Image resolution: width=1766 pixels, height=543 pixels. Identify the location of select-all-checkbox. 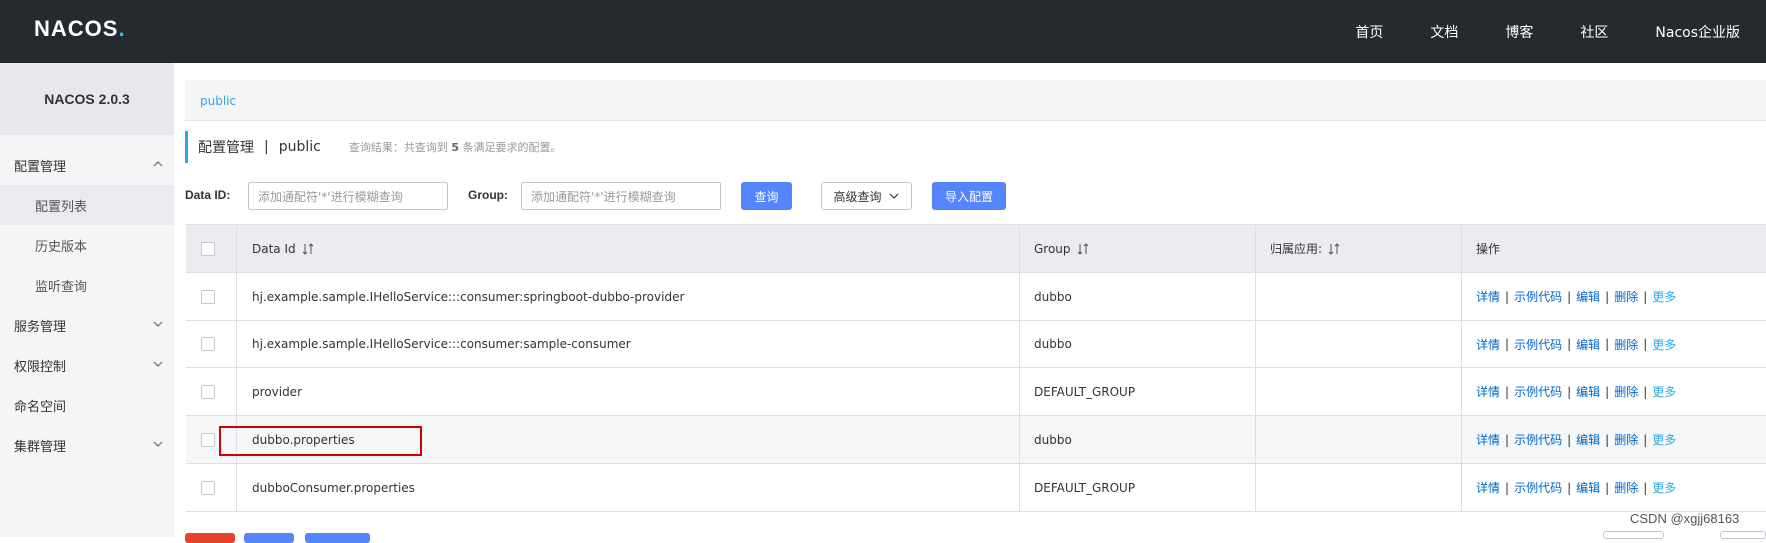
(208, 248).